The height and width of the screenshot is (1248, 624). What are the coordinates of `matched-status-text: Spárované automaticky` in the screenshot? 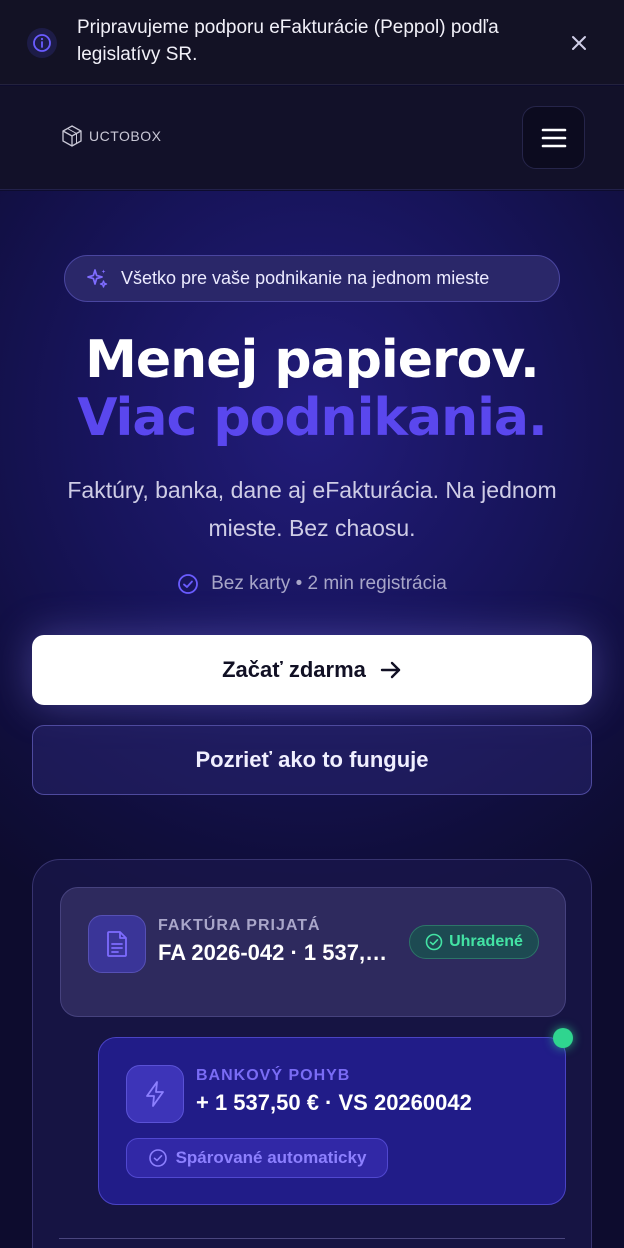 It's located at (271, 1157).